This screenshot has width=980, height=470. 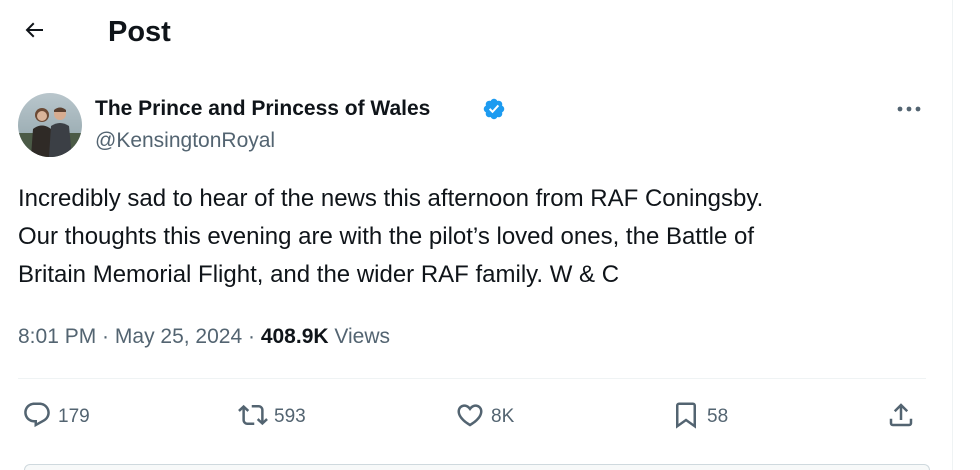 What do you see at coordinates (718, 416) in the screenshot?
I see `bookmark-count: 58` at bounding box center [718, 416].